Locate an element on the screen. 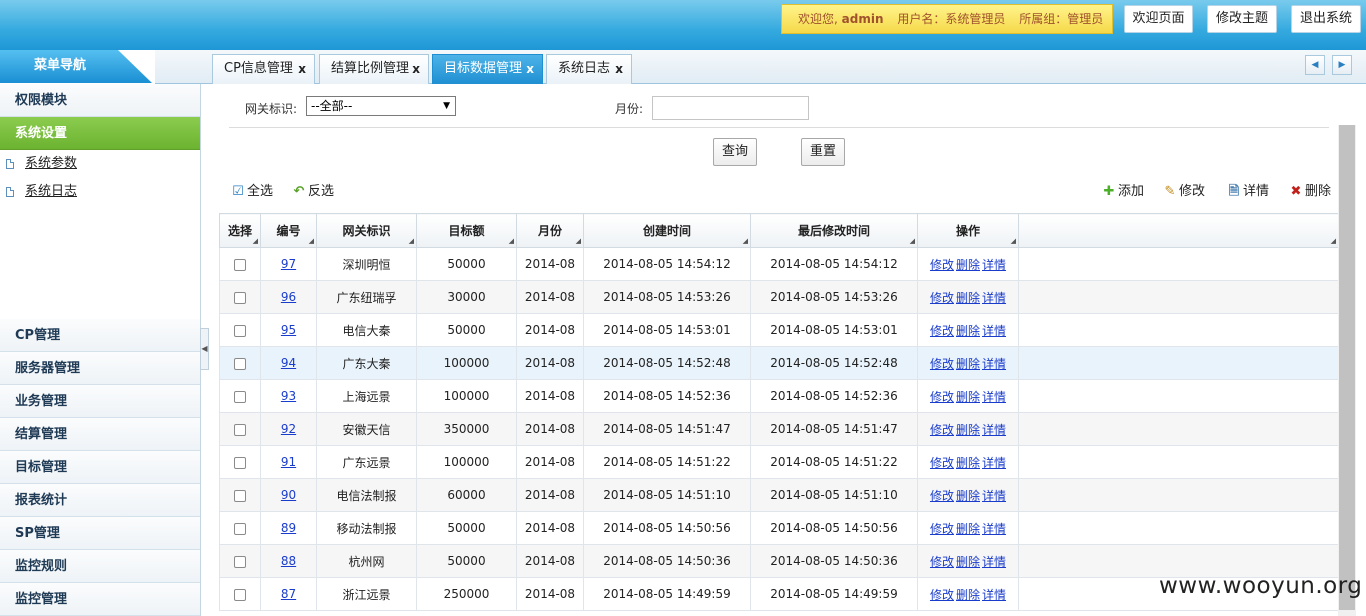 This screenshot has width=1366, height=616. id-link: 91 is located at coordinates (288, 462).